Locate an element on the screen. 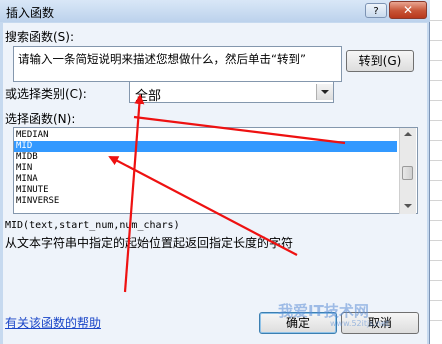 The width and height of the screenshot is (442, 344). annotation-line is located at coordinates (239, 130).